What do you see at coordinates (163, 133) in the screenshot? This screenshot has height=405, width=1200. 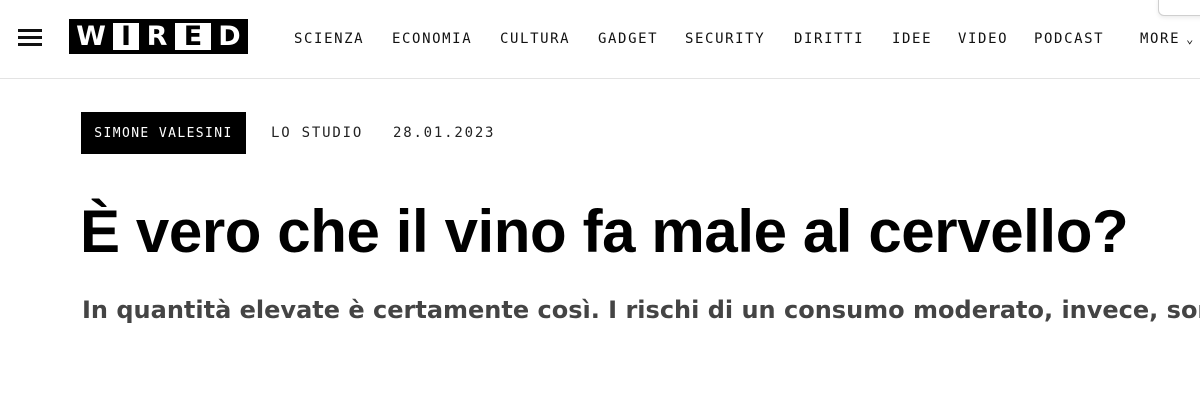 I see `author-tag: SIMONE VALESINI` at bounding box center [163, 133].